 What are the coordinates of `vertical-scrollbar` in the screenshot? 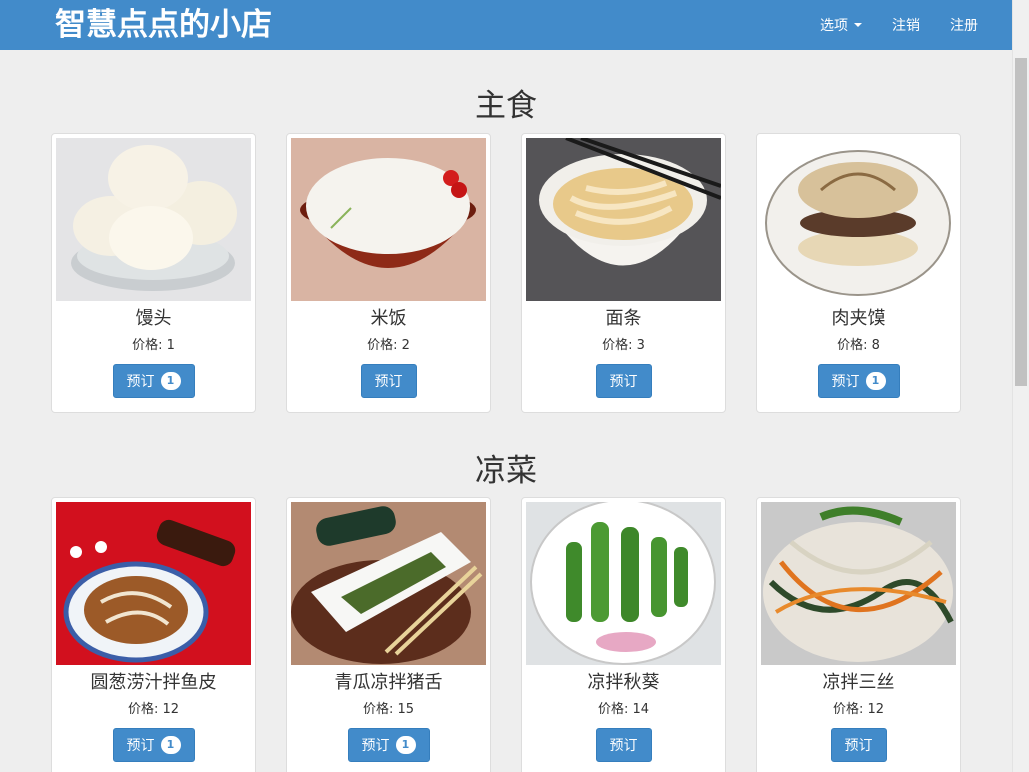 It's located at (1020, 386).